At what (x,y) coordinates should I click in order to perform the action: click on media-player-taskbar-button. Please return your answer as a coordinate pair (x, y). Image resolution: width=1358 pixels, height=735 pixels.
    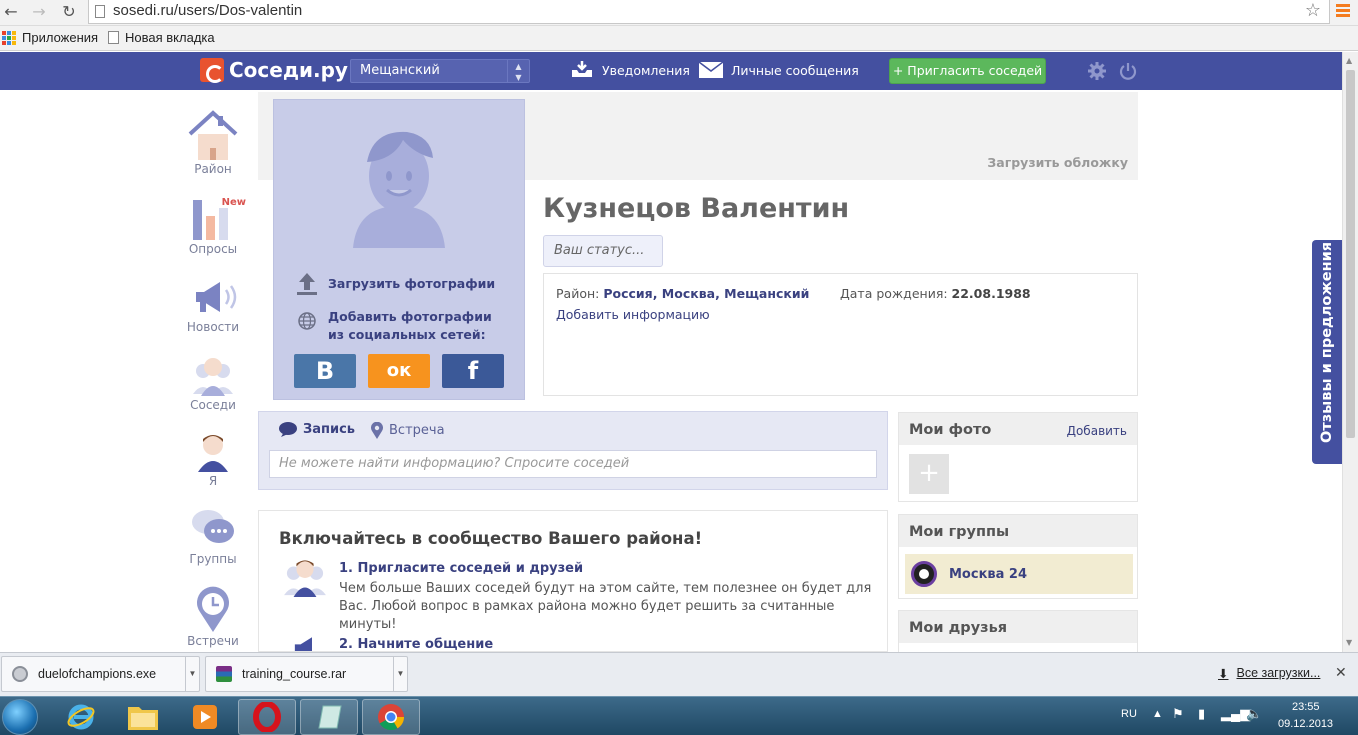
    Looking at the image, I should click on (205, 717).